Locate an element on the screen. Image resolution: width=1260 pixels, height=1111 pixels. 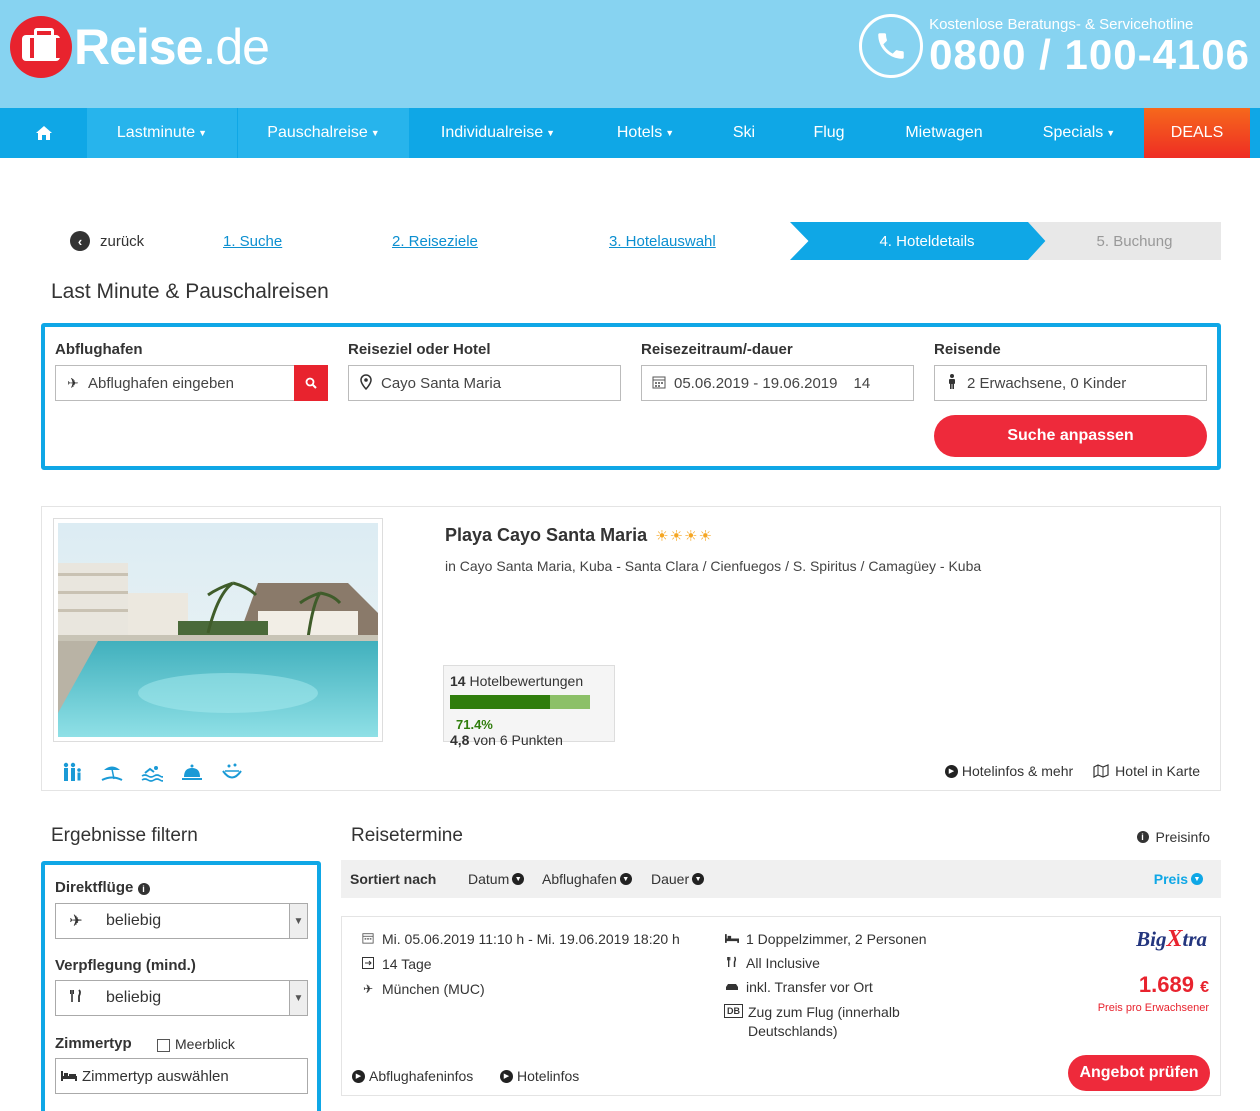
airport-info-link: ▶ Abflughafeninfos is located at coordinates (412, 1076).